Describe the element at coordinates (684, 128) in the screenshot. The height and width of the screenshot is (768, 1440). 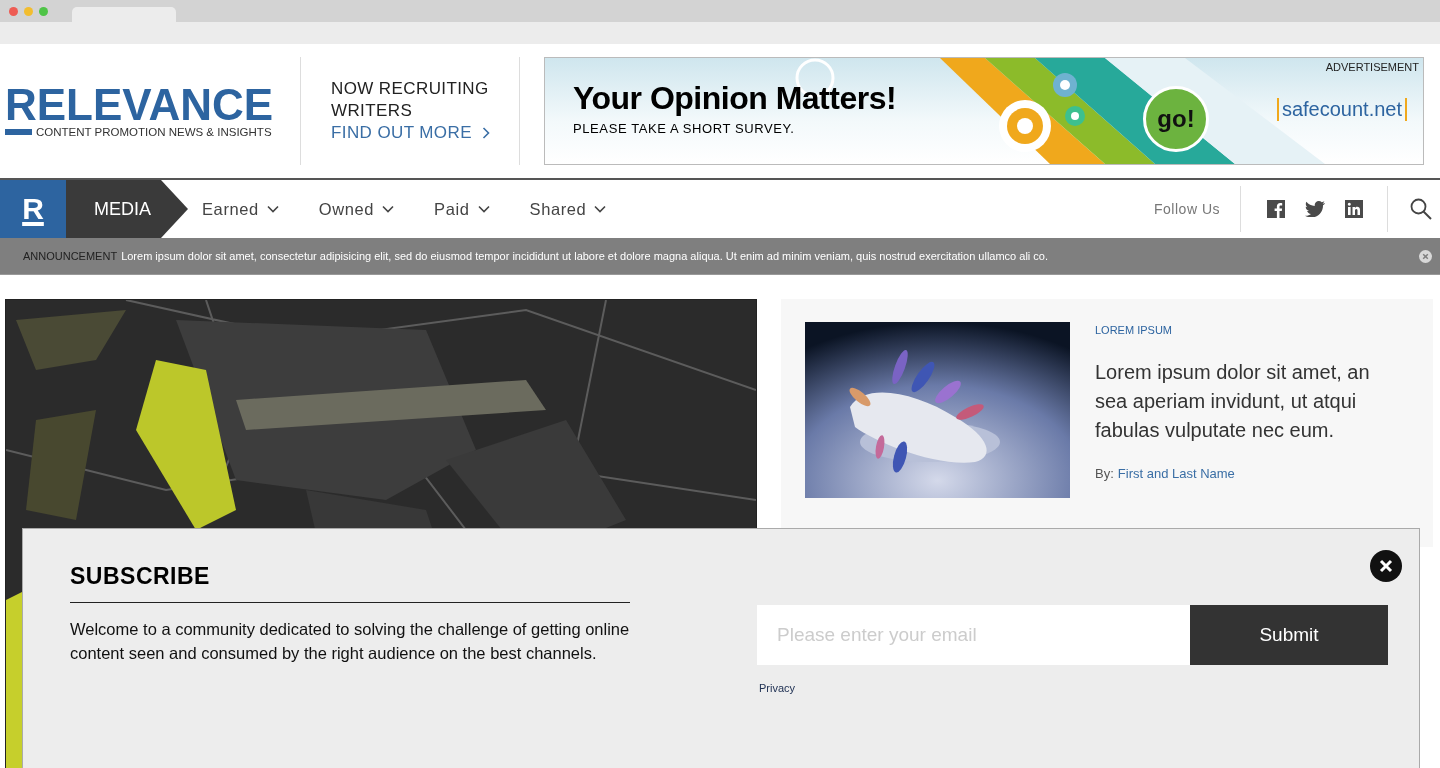
I see `ad-subline: PLEASE TAKE A SHORT SURVEY.` at that location.